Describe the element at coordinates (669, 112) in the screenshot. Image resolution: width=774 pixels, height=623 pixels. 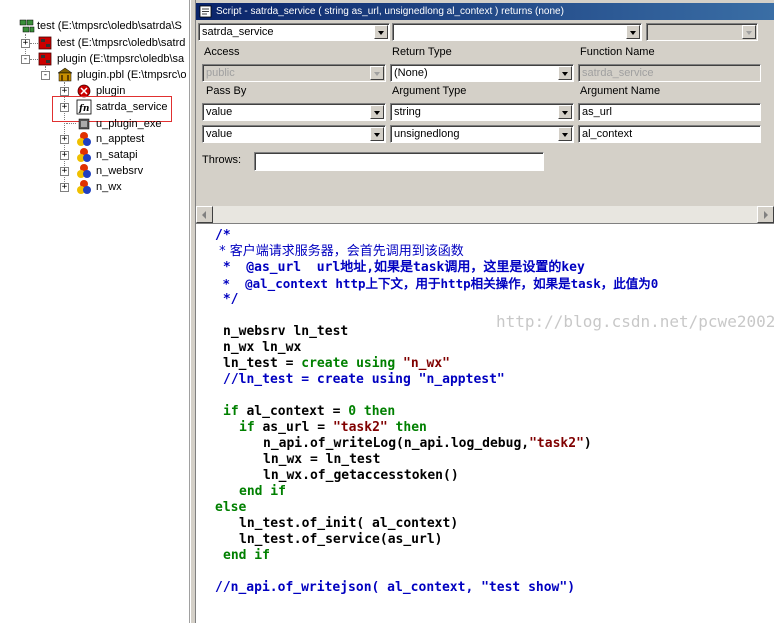
I see `arg1-name-field: as_url` at that location.